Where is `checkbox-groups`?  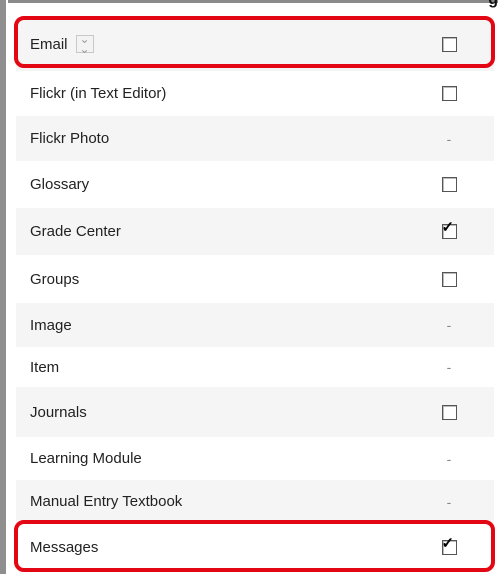
checkbox-groups is located at coordinates (449, 279).